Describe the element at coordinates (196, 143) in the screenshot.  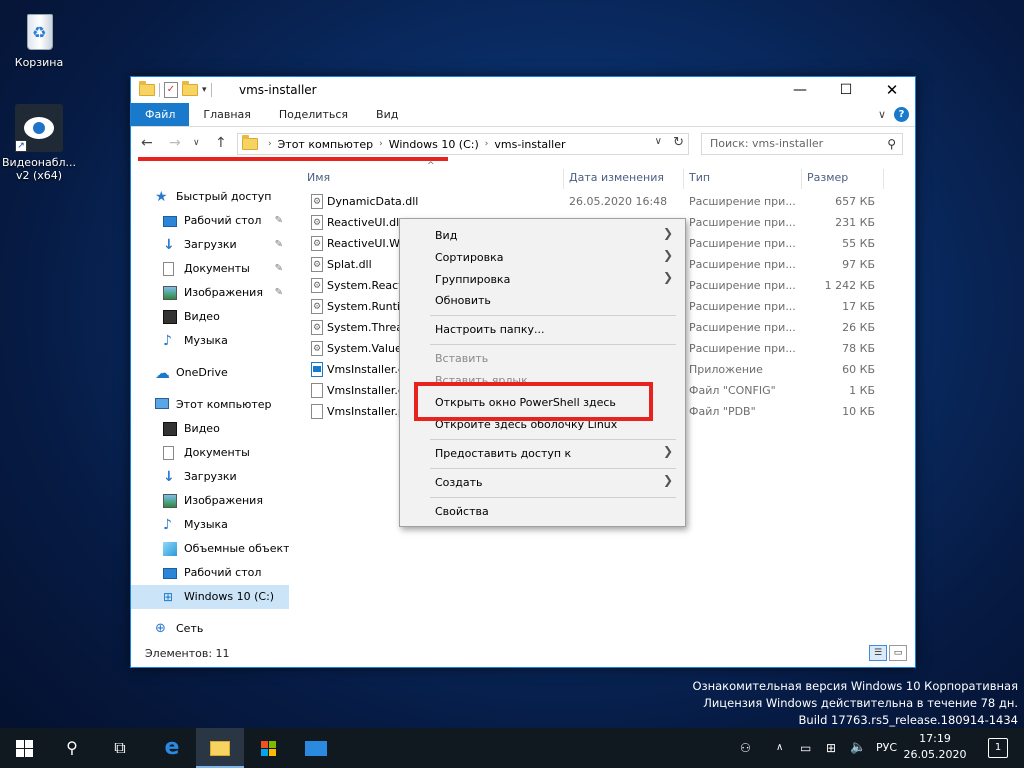
I see `recent-locations-chevron-icon: ∨` at that location.